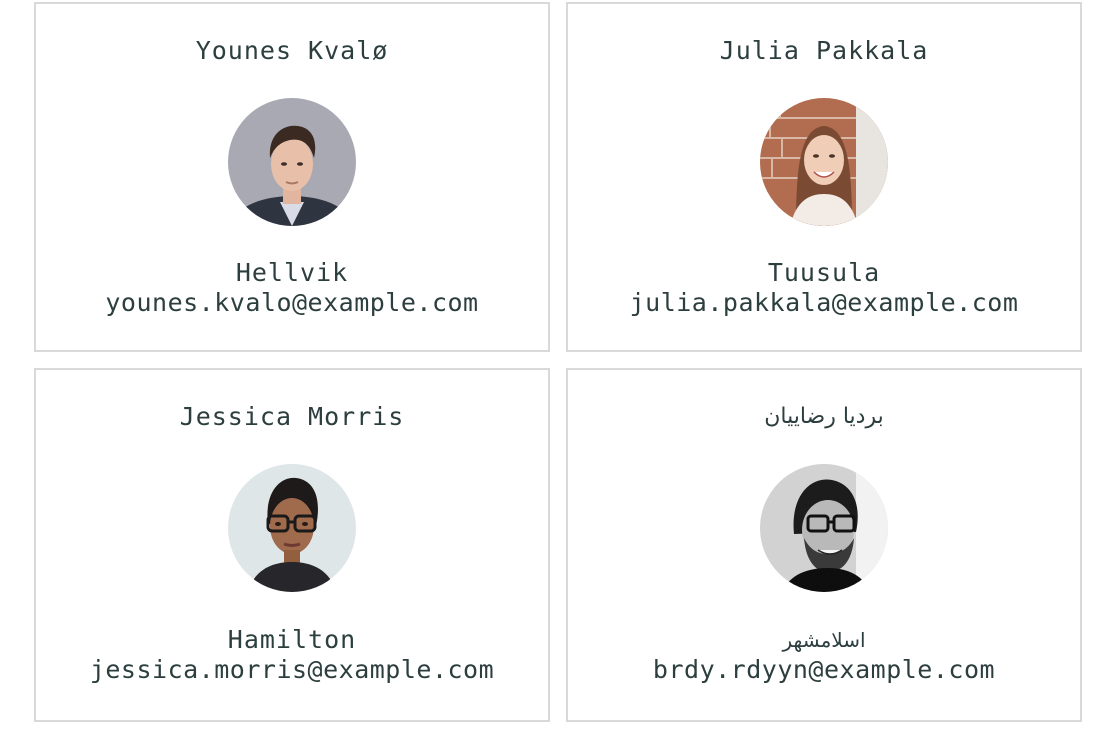 The width and height of the screenshot is (1108, 750). What do you see at coordinates (292, 416) in the screenshot?
I see `user-name: Jessica Morris` at bounding box center [292, 416].